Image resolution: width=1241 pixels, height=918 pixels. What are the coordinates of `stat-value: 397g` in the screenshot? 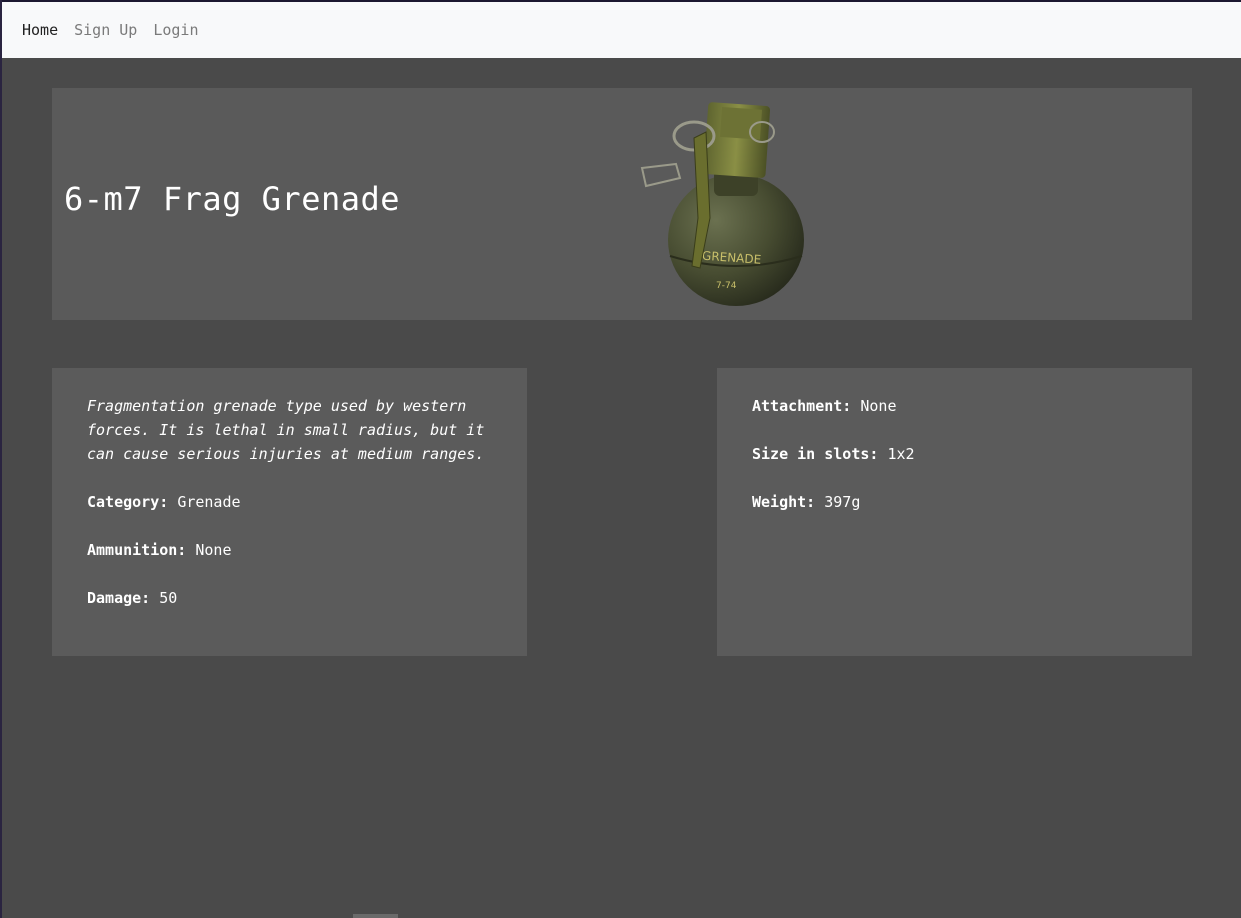 It's located at (842, 502).